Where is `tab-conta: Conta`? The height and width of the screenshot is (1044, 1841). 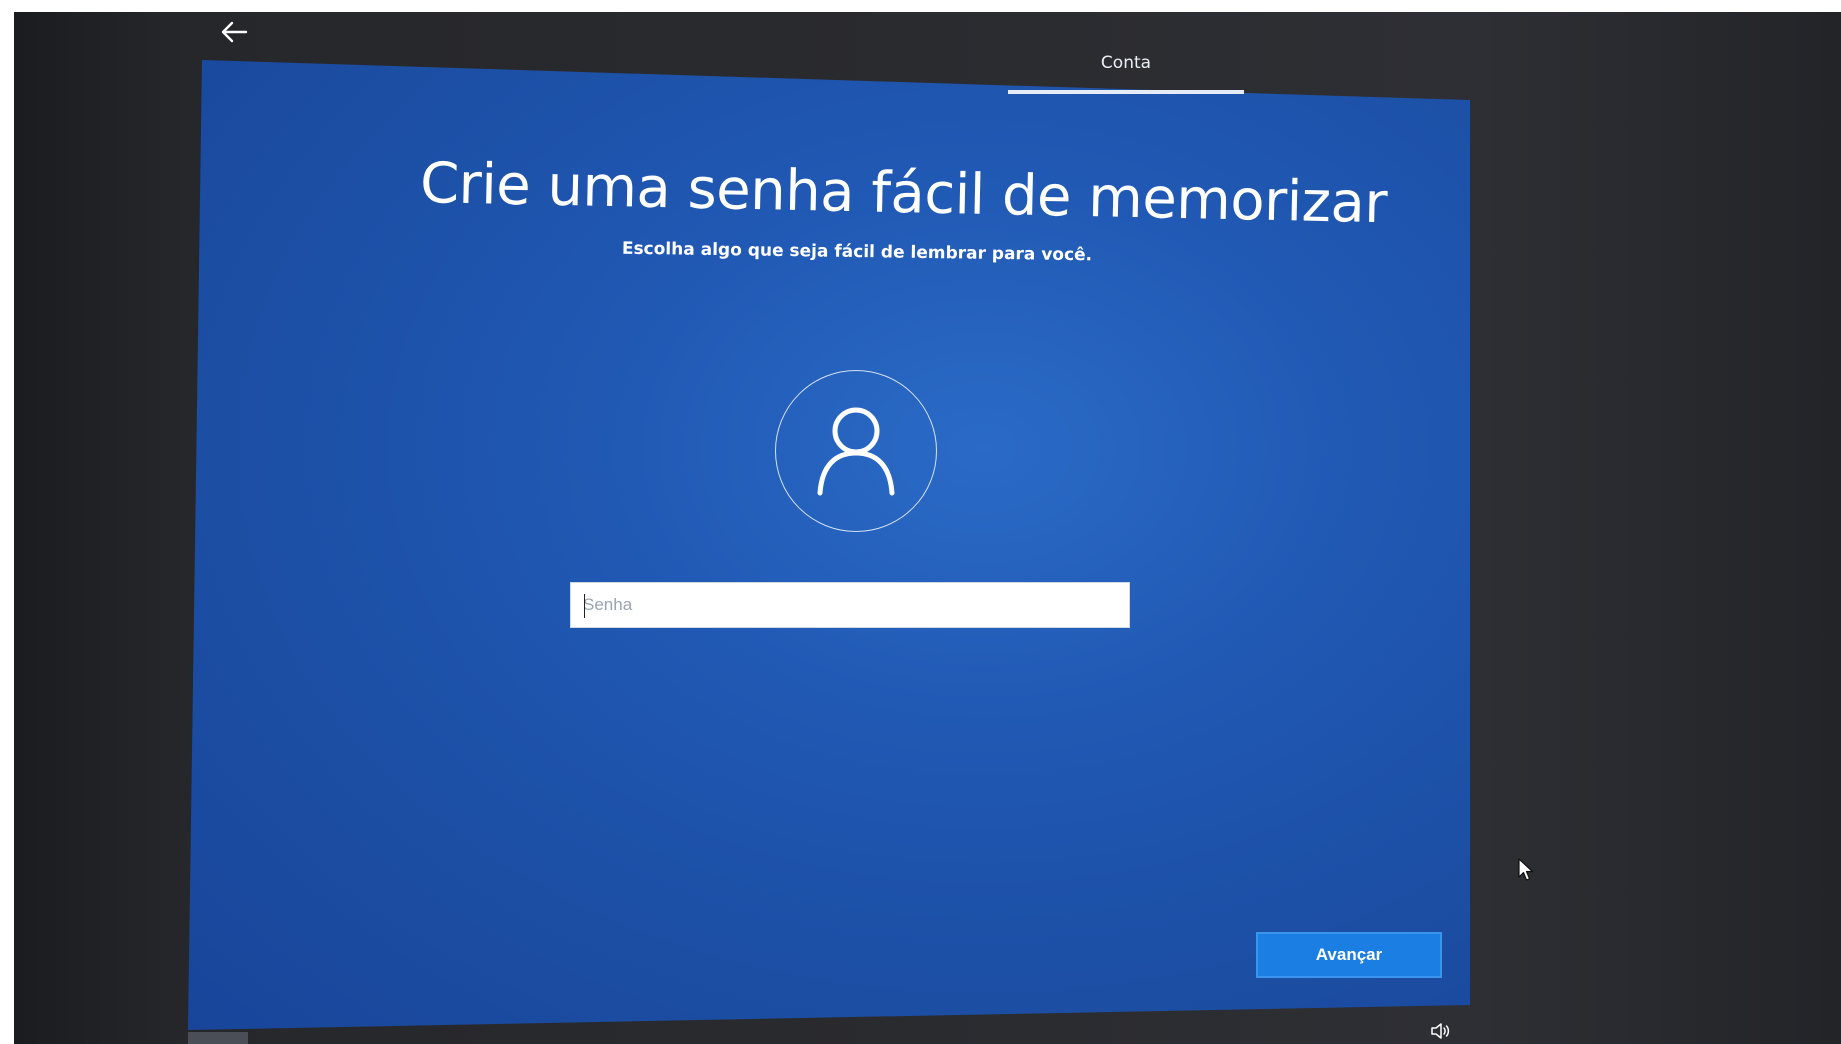 tab-conta: Conta is located at coordinates (1126, 67).